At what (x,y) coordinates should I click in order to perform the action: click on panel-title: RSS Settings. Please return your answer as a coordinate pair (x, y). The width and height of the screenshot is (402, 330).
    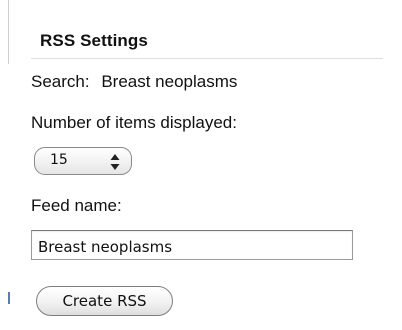
    Looking at the image, I should click on (94, 40).